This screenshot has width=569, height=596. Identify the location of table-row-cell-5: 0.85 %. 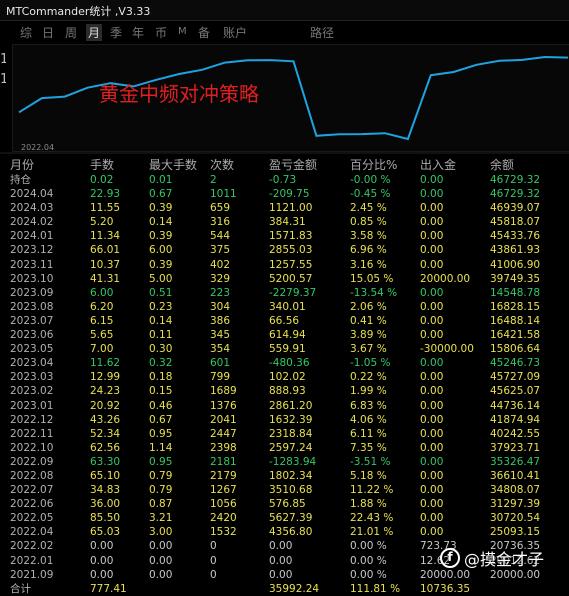
(368, 222).